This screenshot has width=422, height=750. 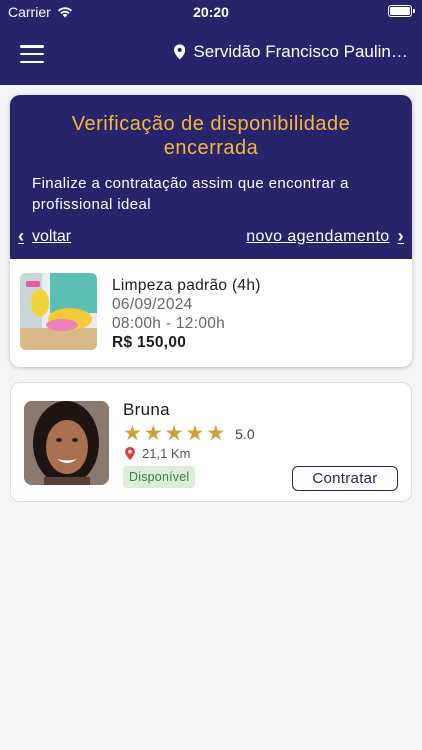 What do you see at coordinates (21, 236) in the screenshot?
I see `chevron-left-icon: ‹` at bounding box center [21, 236].